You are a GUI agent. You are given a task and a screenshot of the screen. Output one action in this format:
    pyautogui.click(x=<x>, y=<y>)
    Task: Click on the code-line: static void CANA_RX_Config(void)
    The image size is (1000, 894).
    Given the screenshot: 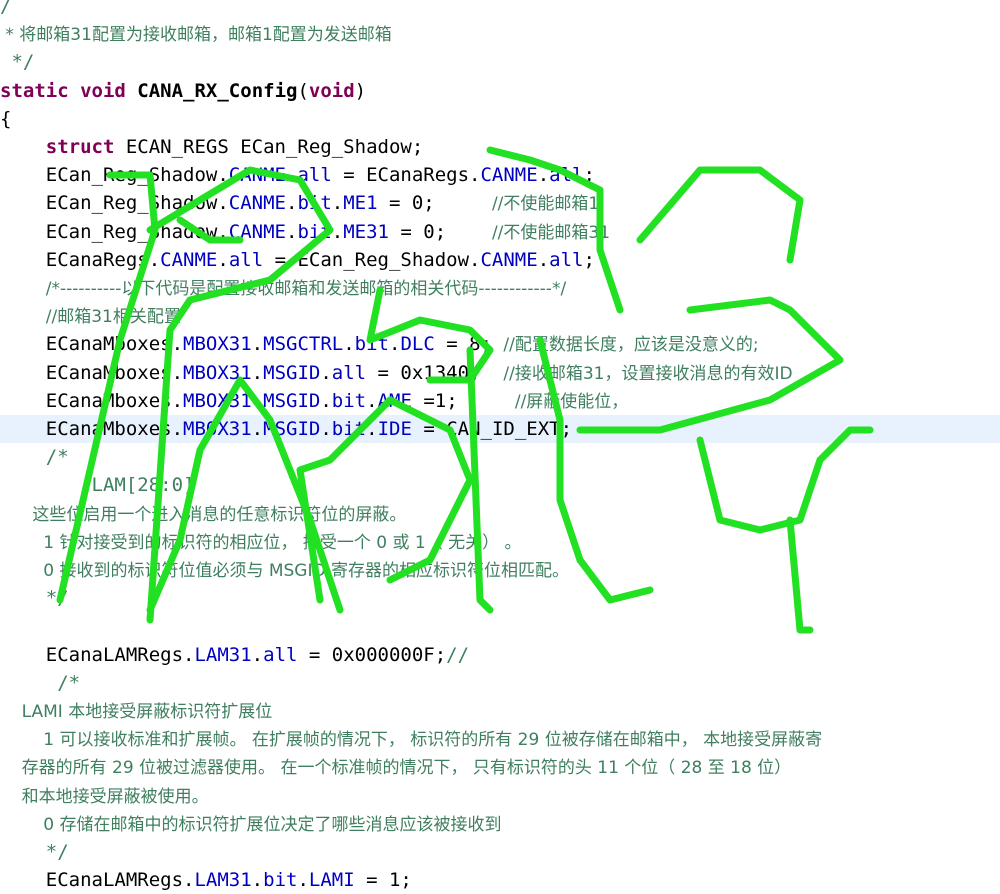 What is the action you would take?
    pyautogui.click(x=500, y=91)
    